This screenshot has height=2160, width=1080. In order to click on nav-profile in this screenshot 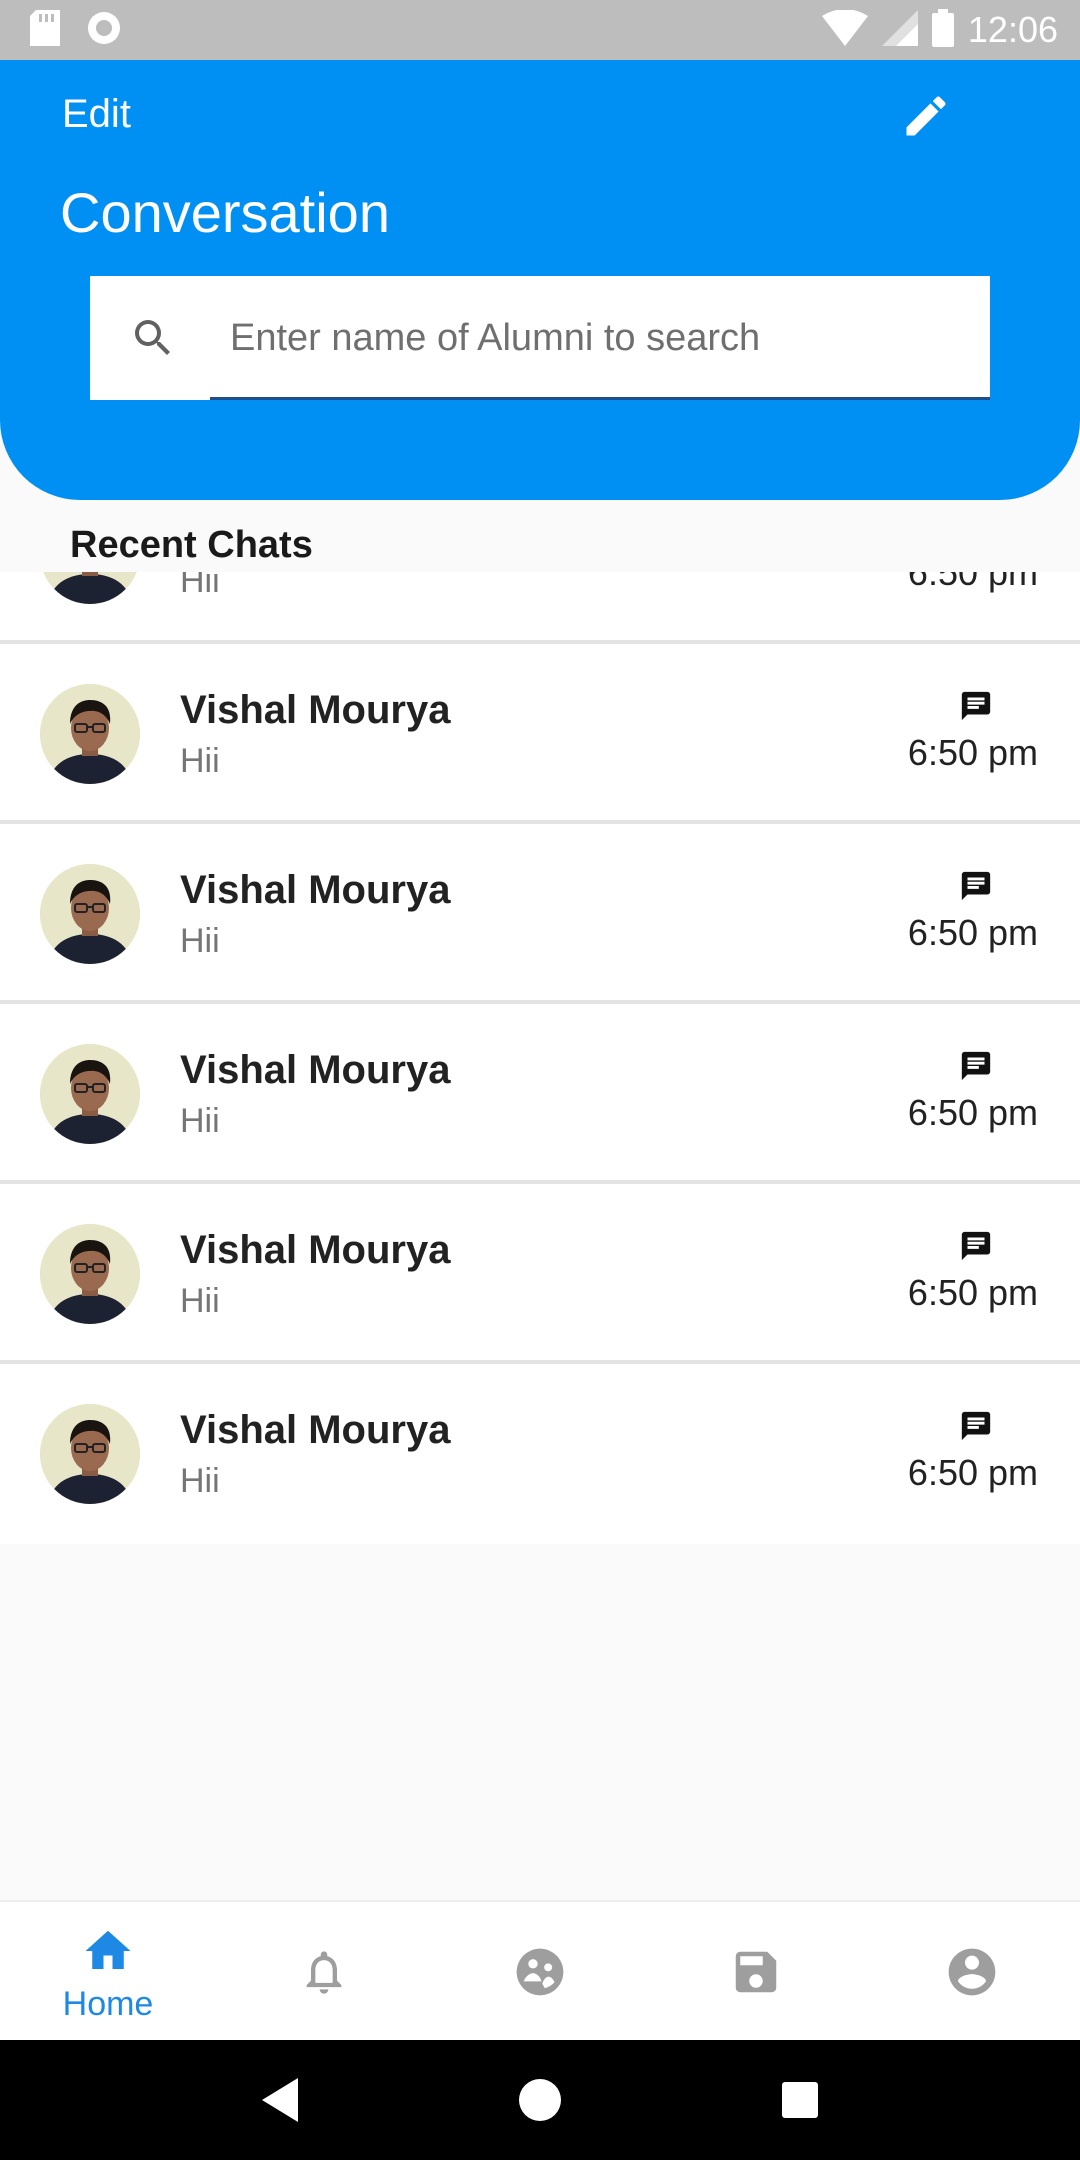, I will do `click(972, 1971)`.